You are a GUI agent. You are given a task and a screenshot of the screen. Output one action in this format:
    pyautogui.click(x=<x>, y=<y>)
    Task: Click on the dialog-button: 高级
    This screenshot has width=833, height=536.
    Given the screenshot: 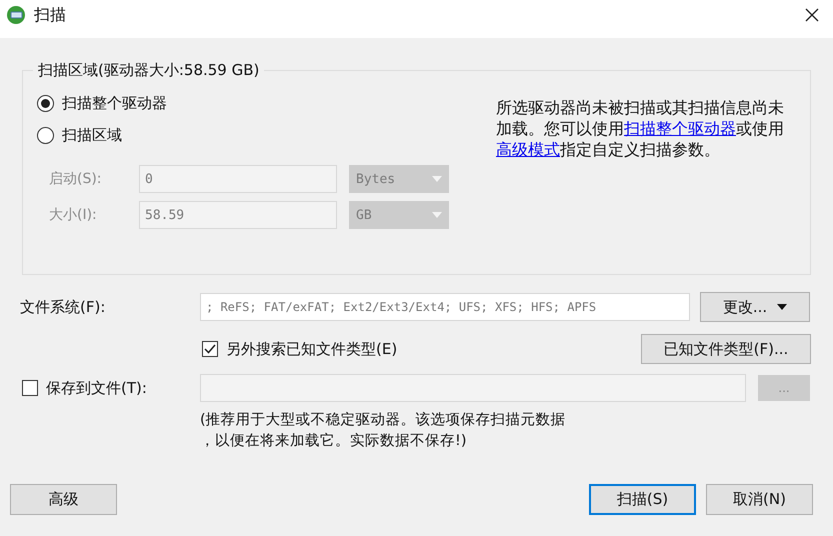 What is the action you would take?
    pyautogui.click(x=63, y=499)
    